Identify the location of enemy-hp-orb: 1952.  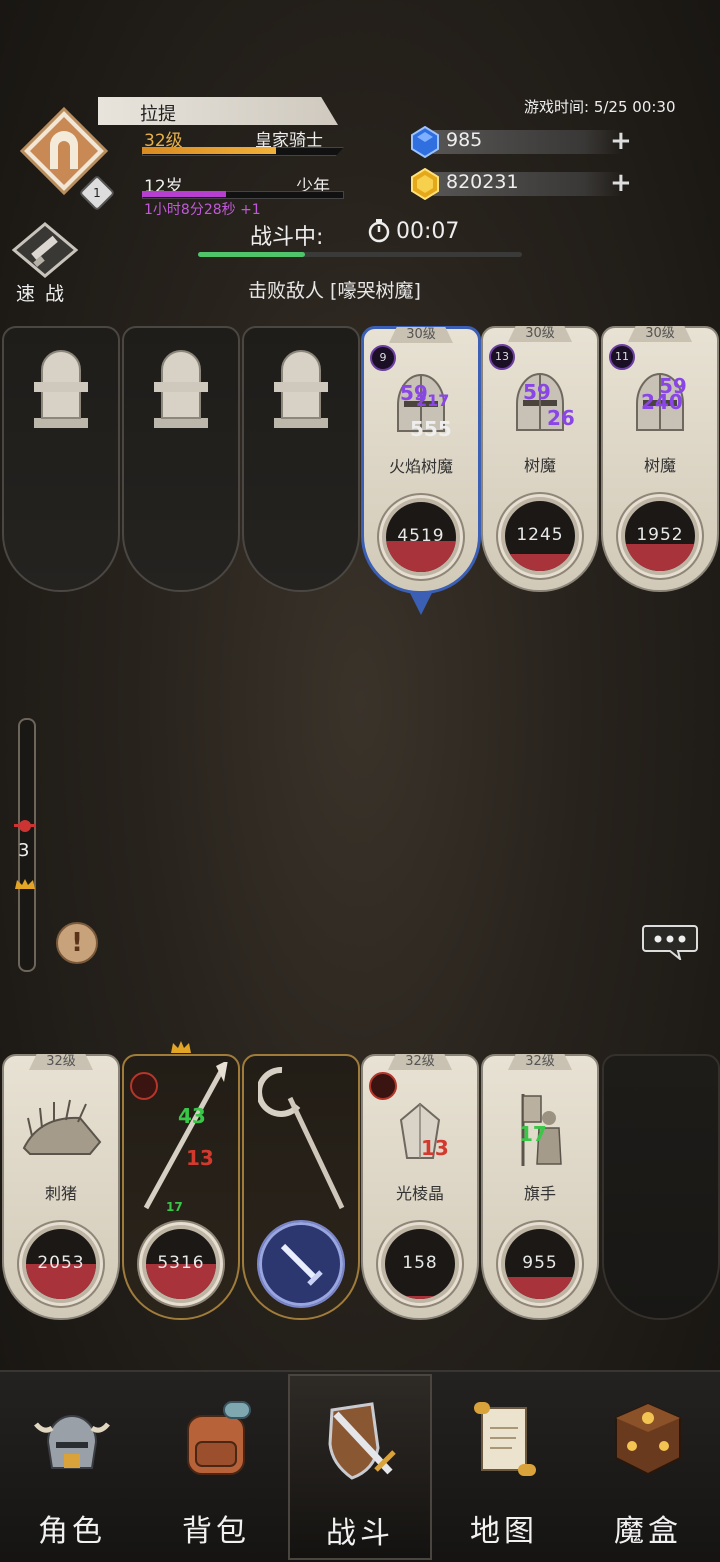
(660, 536).